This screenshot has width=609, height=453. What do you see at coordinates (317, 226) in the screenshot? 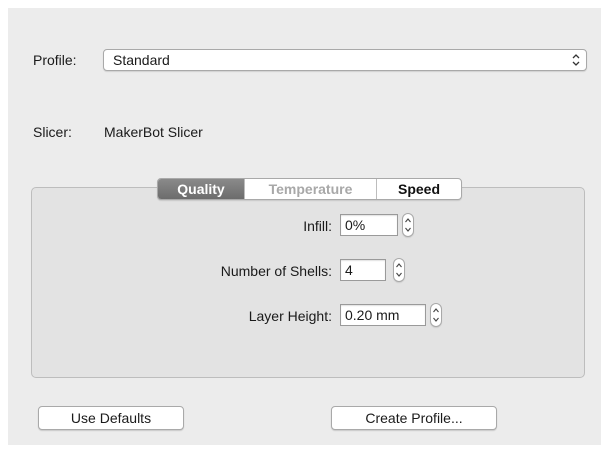
I see `infill-label: Infill:` at bounding box center [317, 226].